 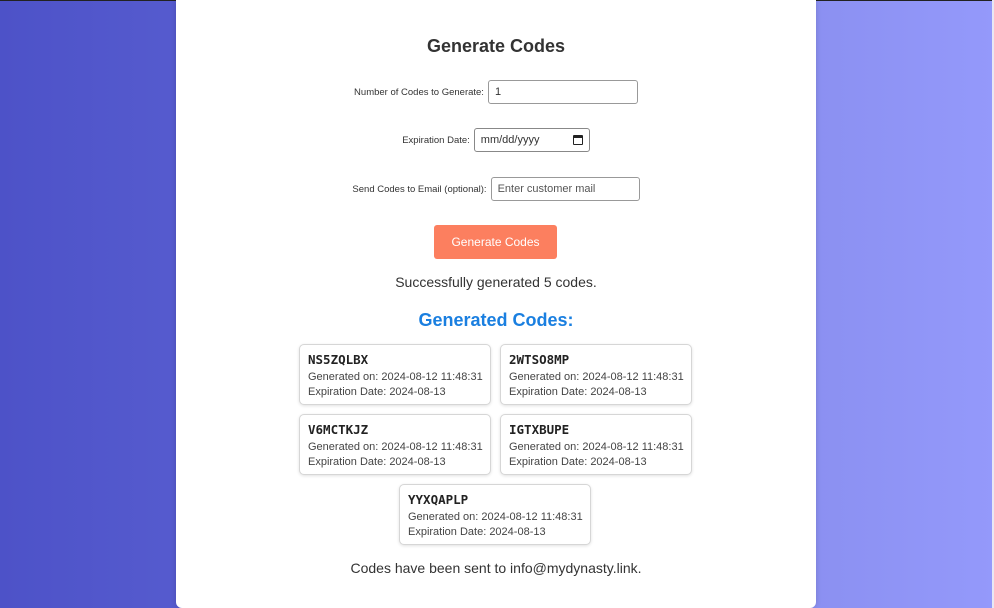 I want to click on count-row: Number of Codes to Generate:, so click(x=496, y=92).